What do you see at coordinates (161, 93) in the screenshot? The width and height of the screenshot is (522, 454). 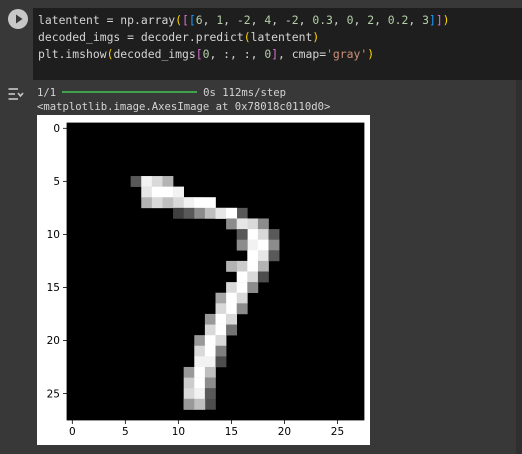 I see `progress-line: 1/1 0s 112ms/step` at bounding box center [161, 93].